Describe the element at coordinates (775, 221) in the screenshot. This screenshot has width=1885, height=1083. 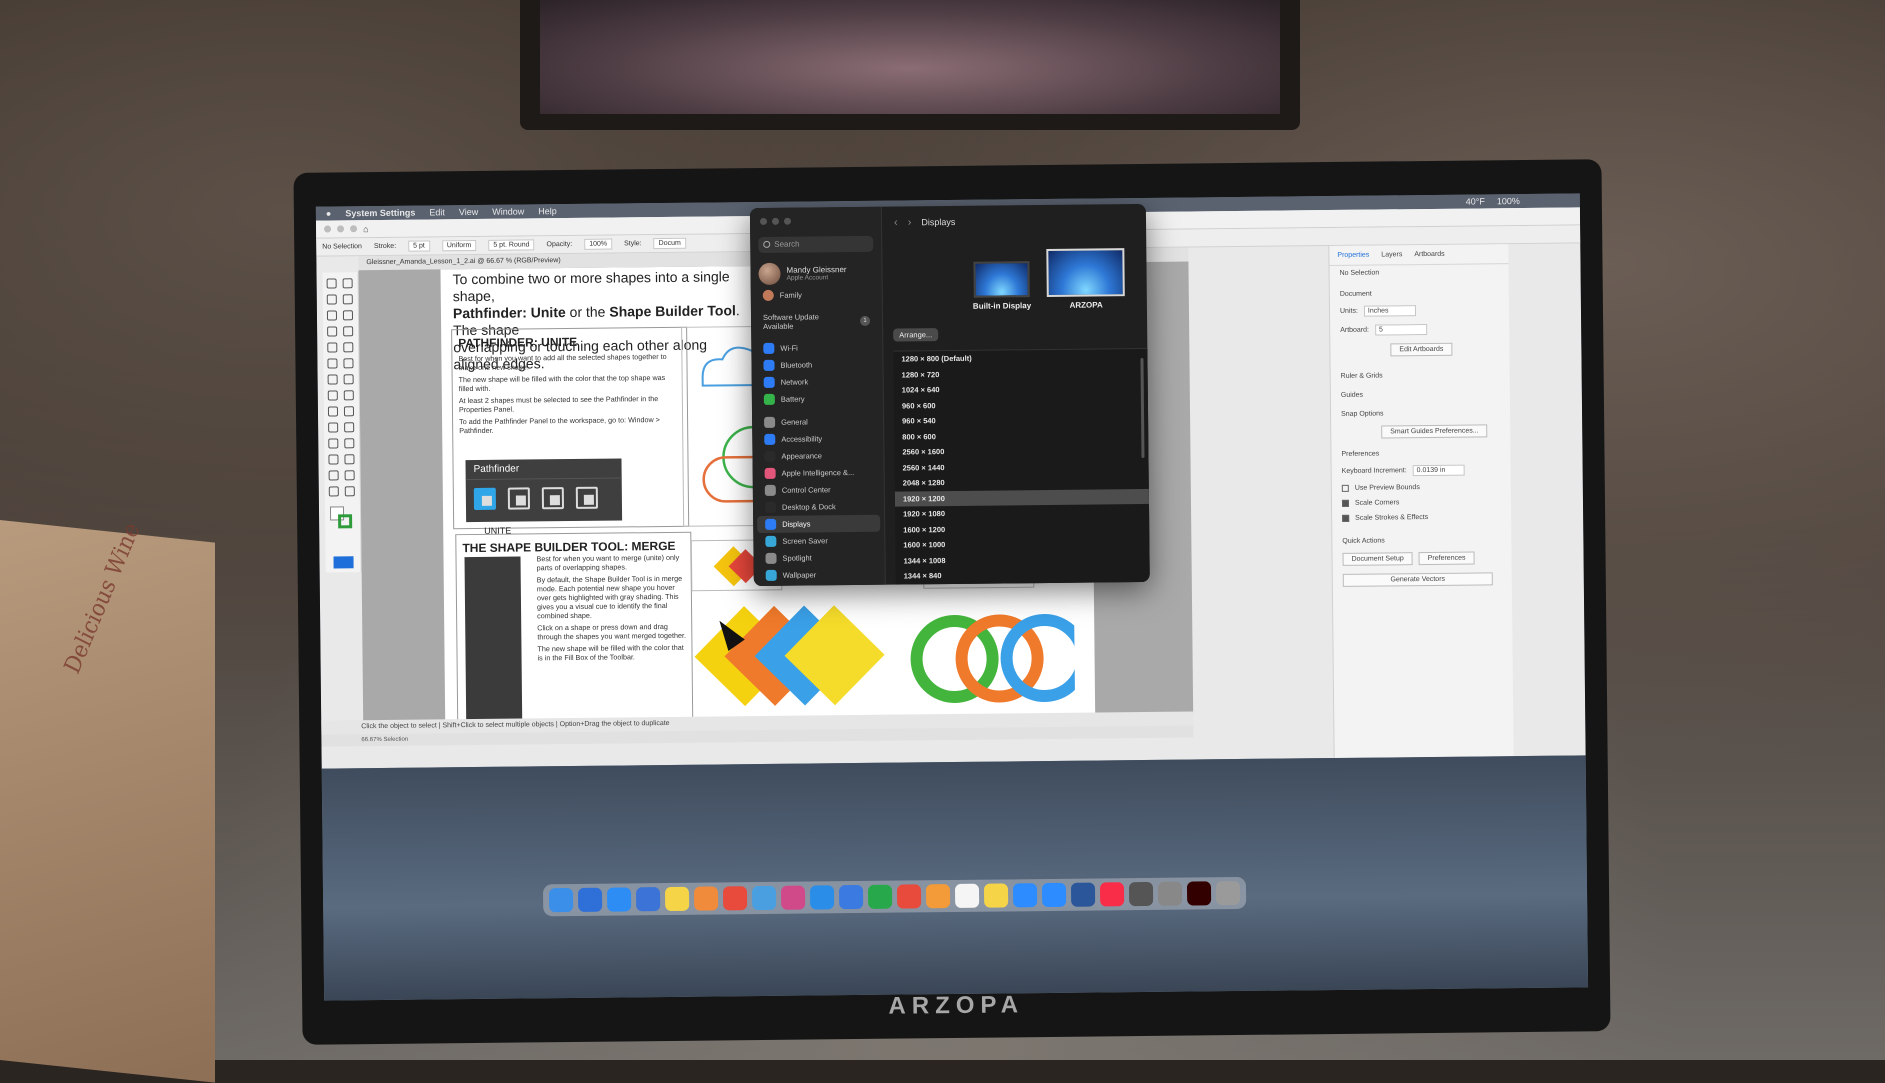
I see `settings-minimize-button` at that location.